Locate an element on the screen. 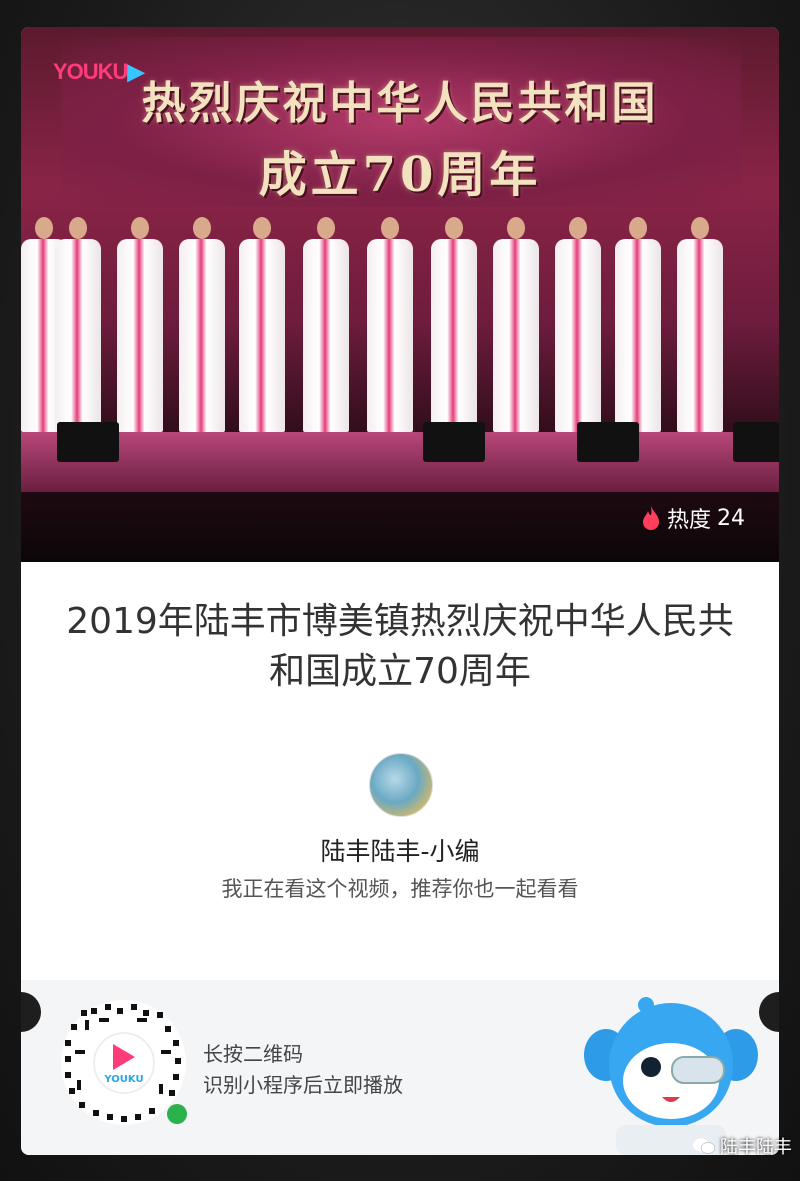 This screenshot has height=1181, width=800. recommend-text: 我正在看这个视频，推荐你也一起看看 is located at coordinates (400, 889).